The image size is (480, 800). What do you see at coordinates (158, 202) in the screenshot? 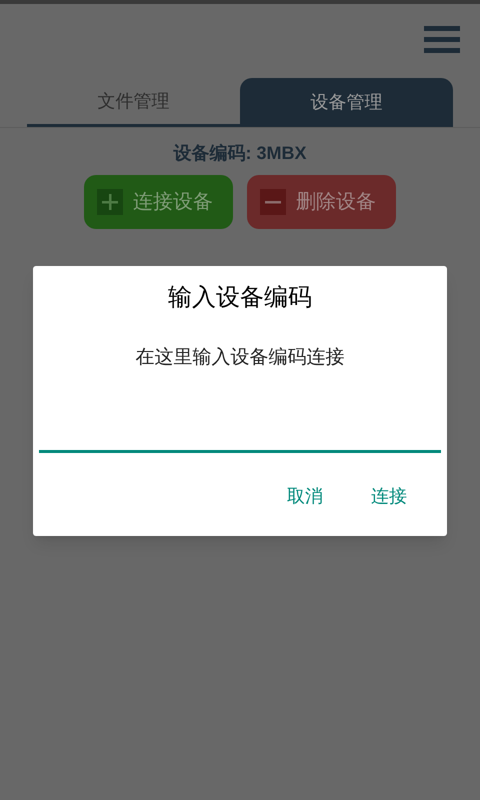
I see `connect-device-button: 连接设备` at bounding box center [158, 202].